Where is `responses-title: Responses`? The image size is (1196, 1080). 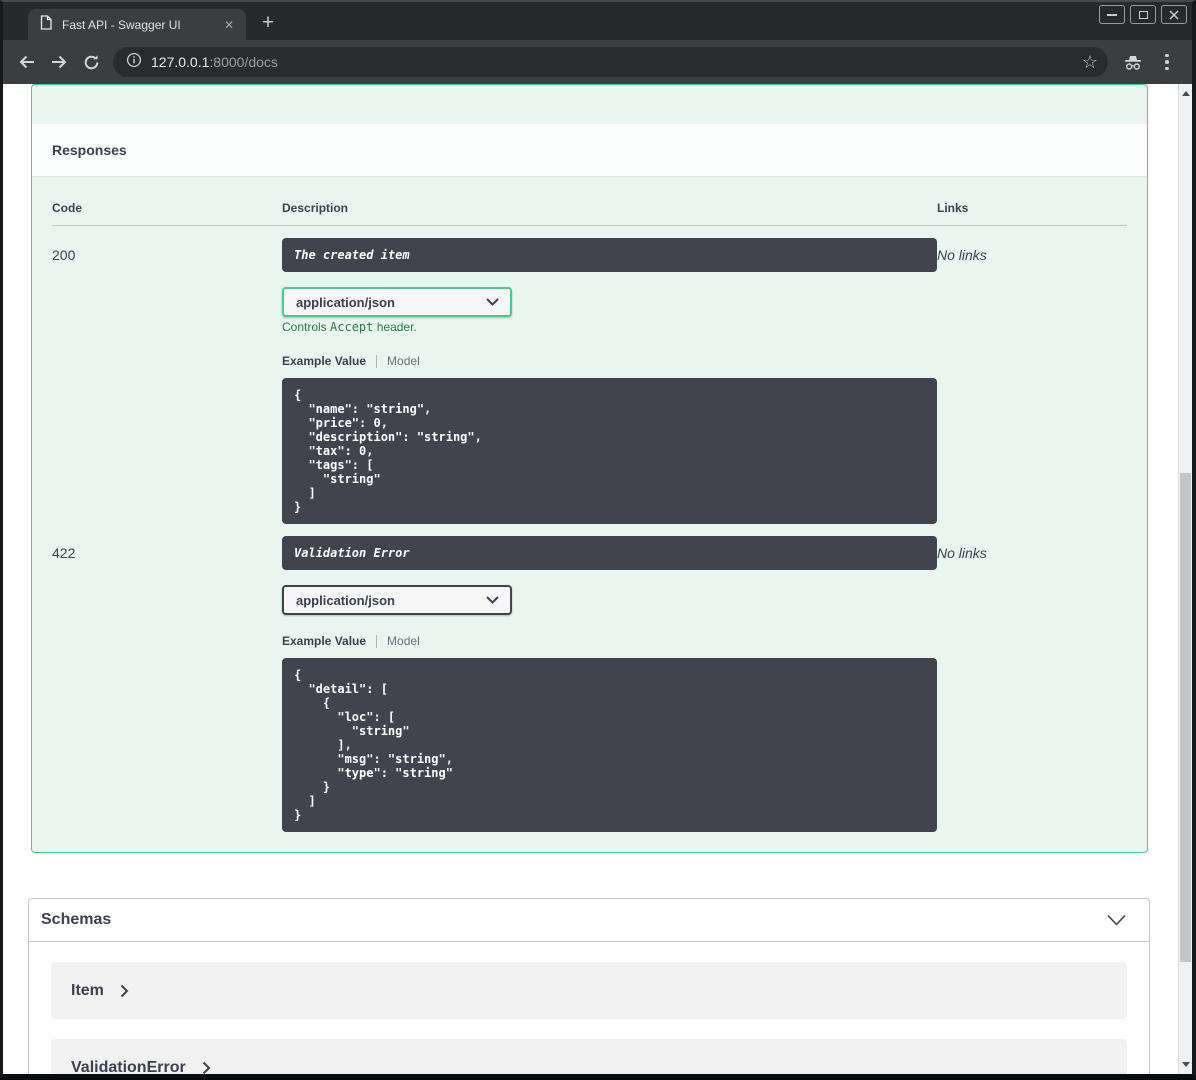
responses-title: Responses is located at coordinates (89, 150).